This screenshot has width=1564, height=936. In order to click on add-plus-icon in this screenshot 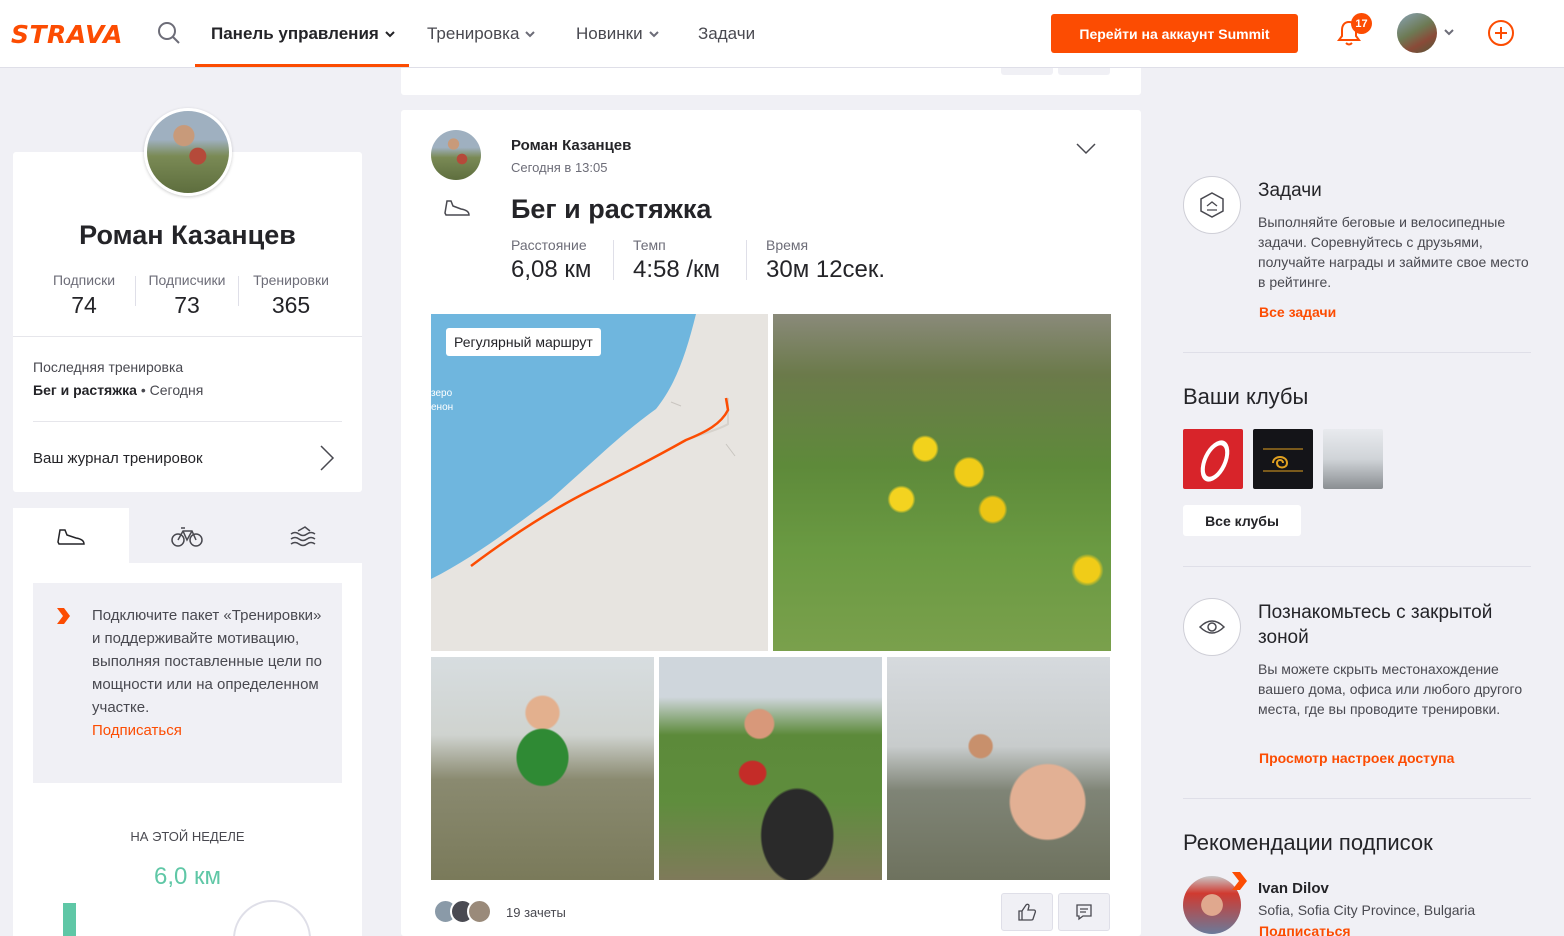, I will do `click(1501, 33)`.